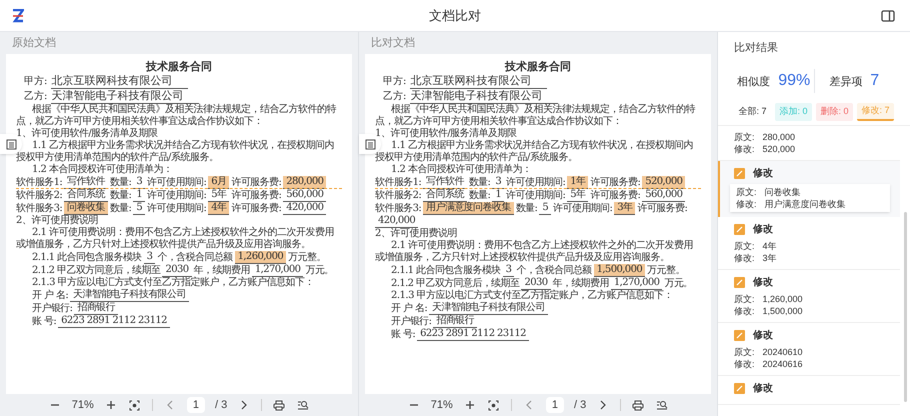 This screenshot has width=910, height=416. What do you see at coordinates (175, 238) in the screenshot?
I see `paragraph: 2.1 许可使用费说明：费用不包含乙方上述授权软件之外的二次开发费用或增值服务，乙方只针对上述授权软件提供产品升级及应用咨询服务。` at bounding box center [175, 238].